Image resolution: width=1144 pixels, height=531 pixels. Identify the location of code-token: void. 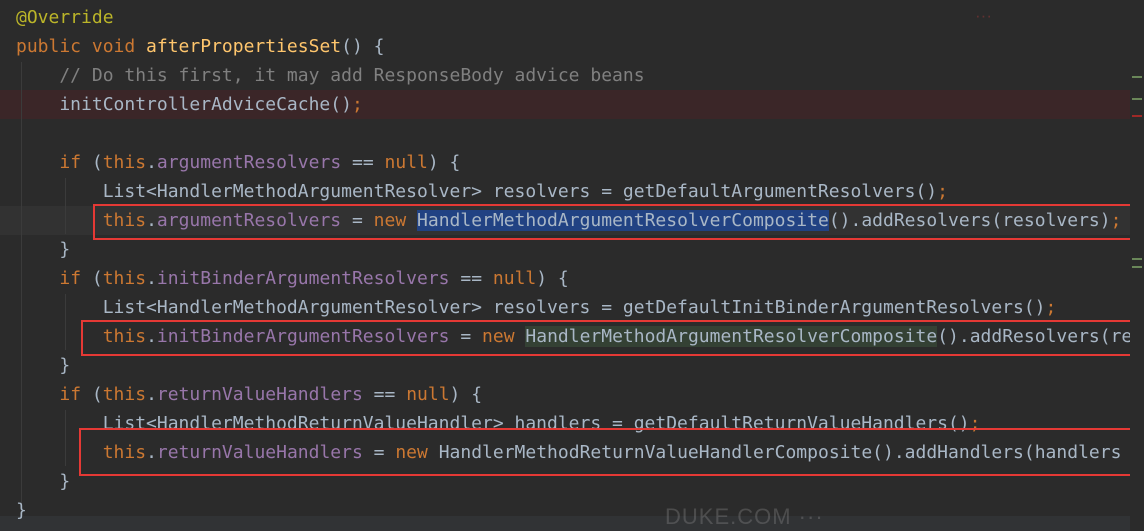
(119, 46).